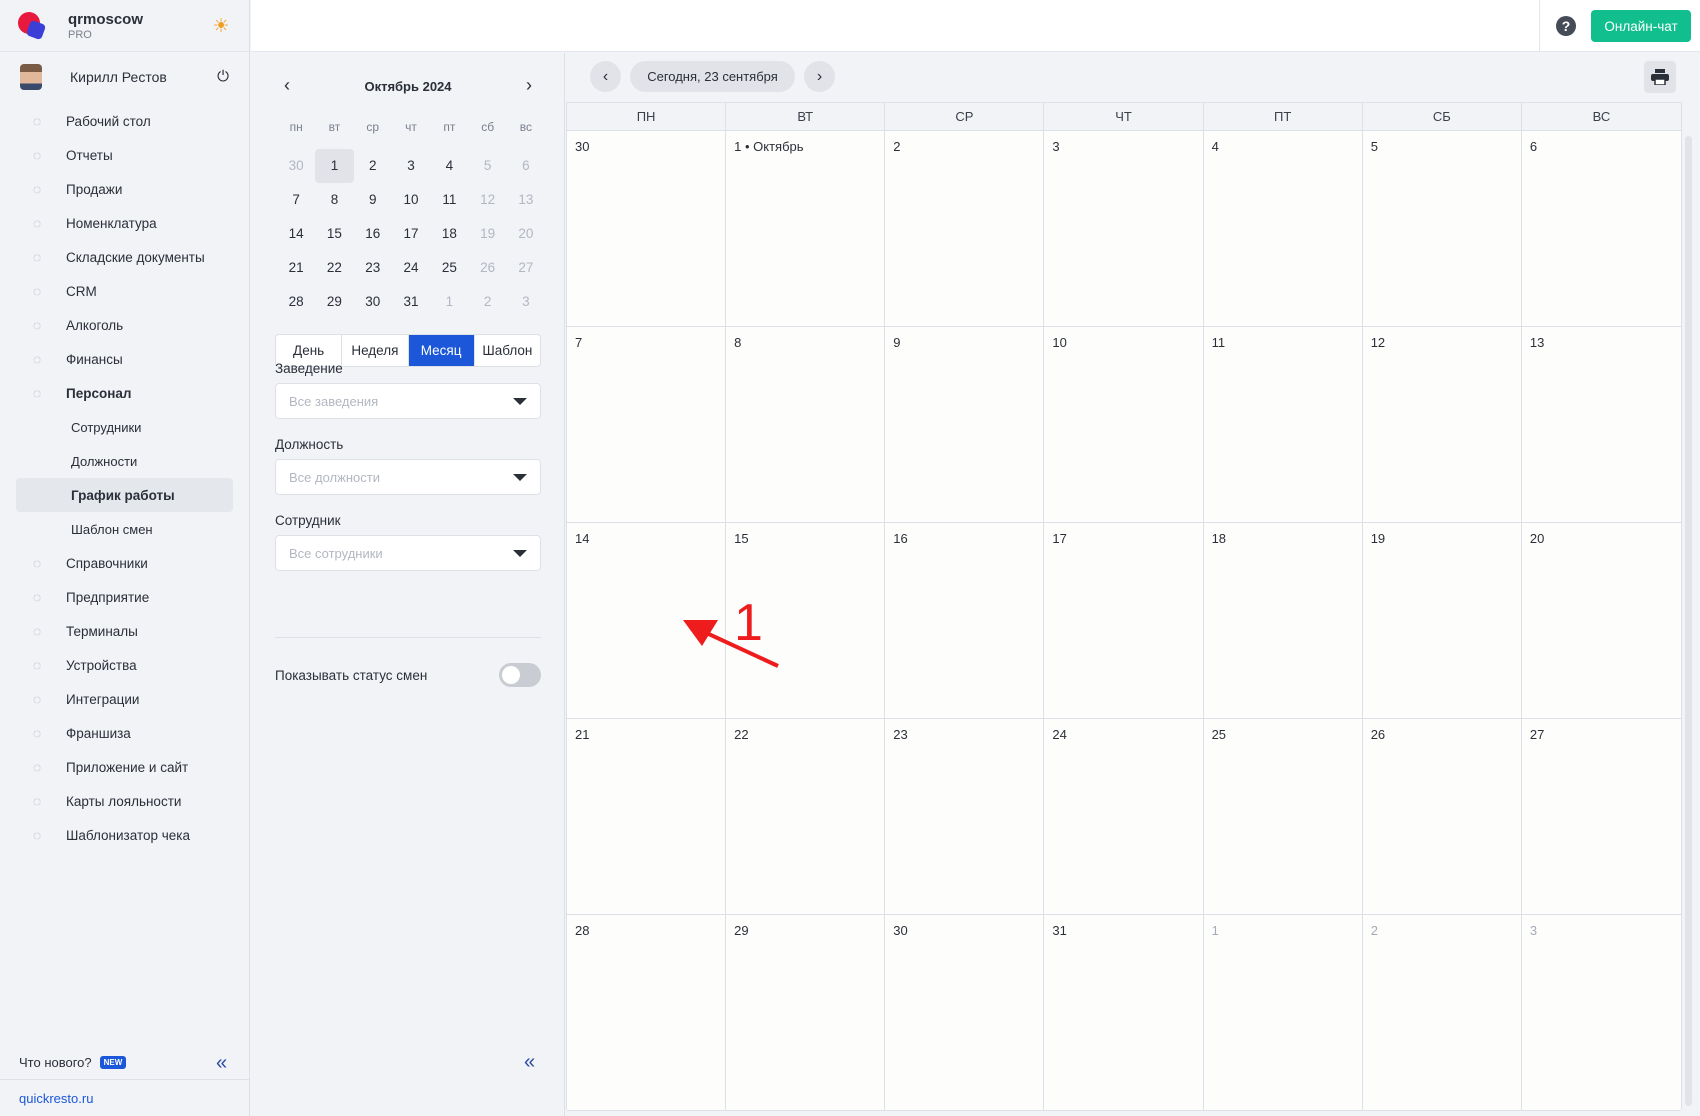 Image resolution: width=1700 pixels, height=1116 pixels. Describe the element at coordinates (647, 621) in the screenshot. I see `calendar-day-cell: 14` at that location.